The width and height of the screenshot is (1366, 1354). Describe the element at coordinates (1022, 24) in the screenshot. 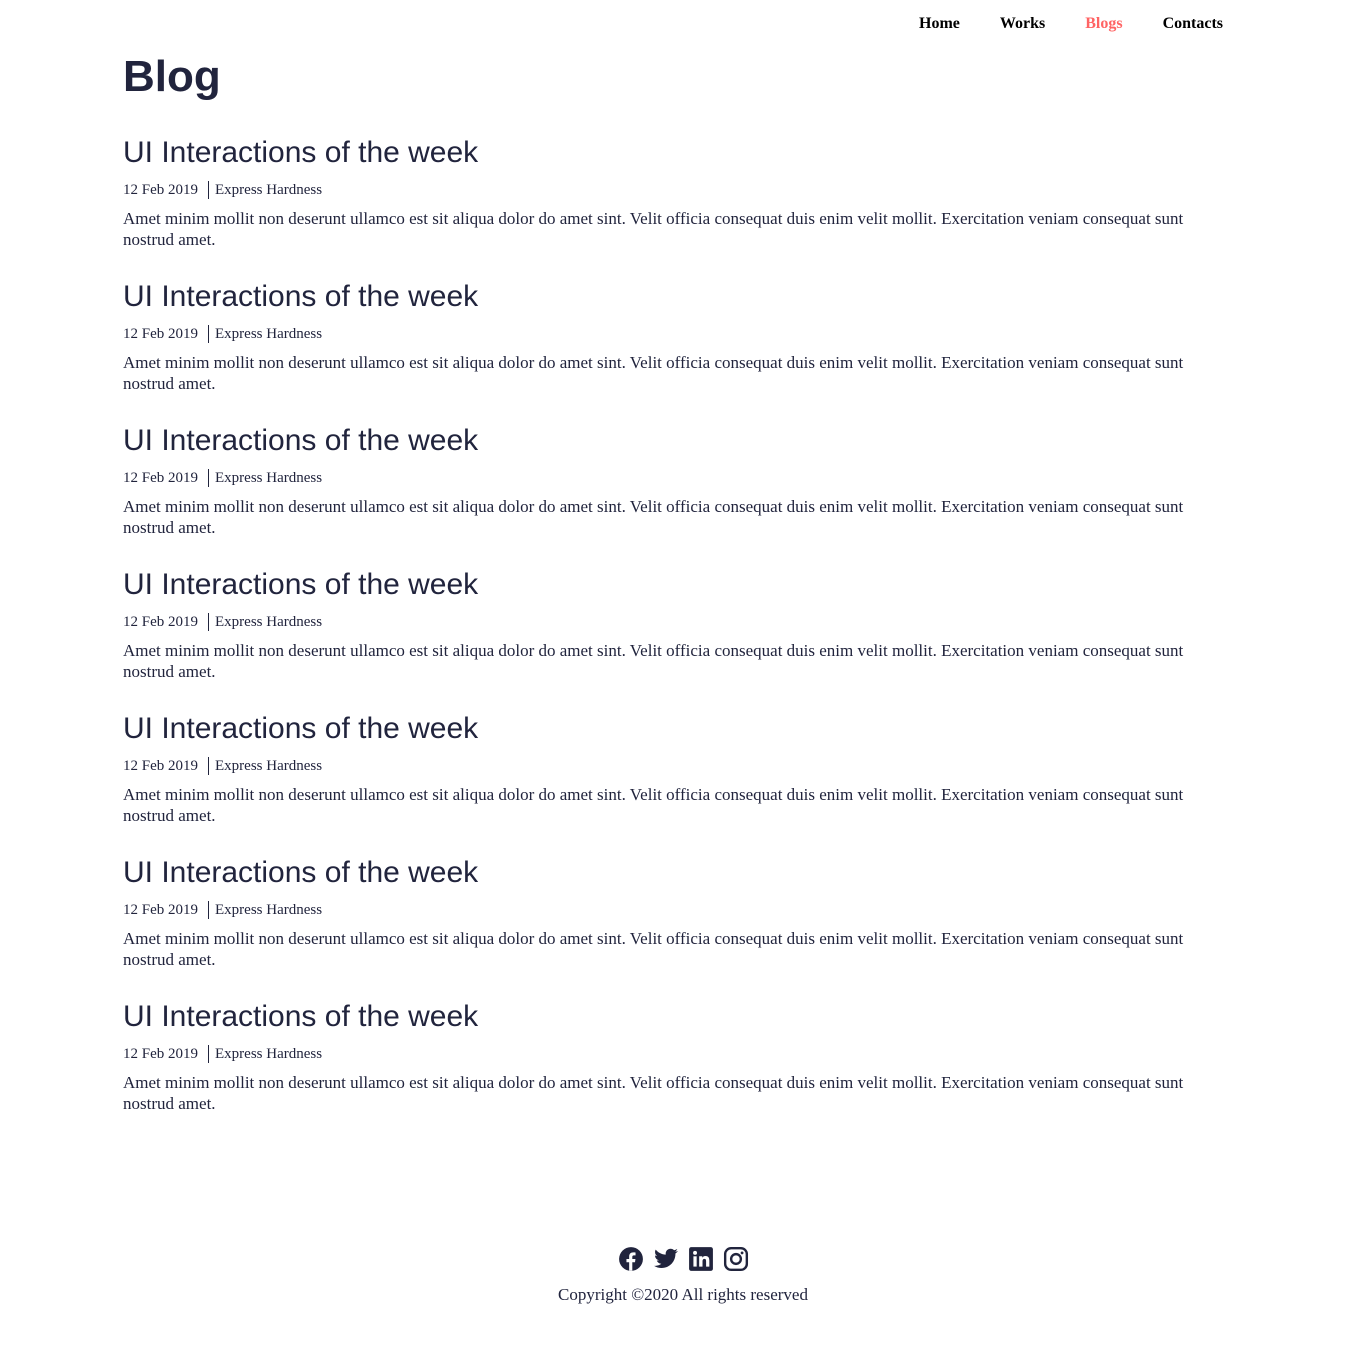

I see `nav-item-works: Works` at that location.